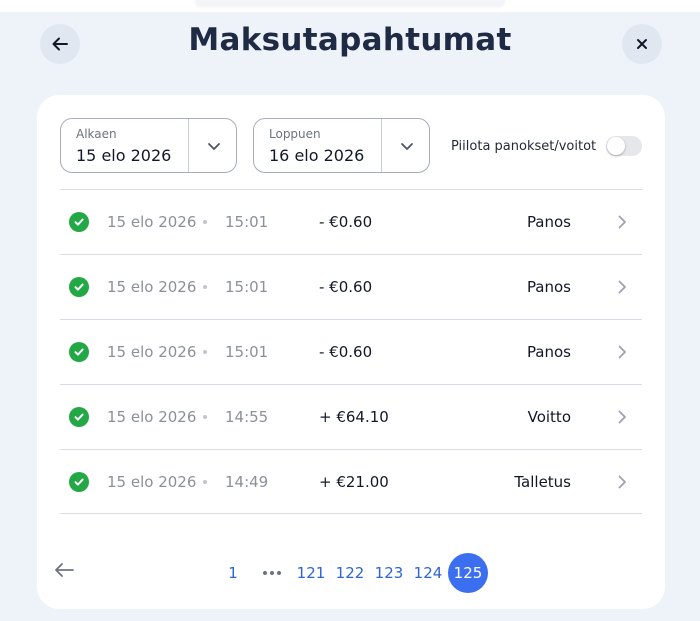 The height and width of the screenshot is (621, 700). Describe the element at coordinates (124, 155) in the screenshot. I see `start-date-value: 15 elo 2026` at that location.